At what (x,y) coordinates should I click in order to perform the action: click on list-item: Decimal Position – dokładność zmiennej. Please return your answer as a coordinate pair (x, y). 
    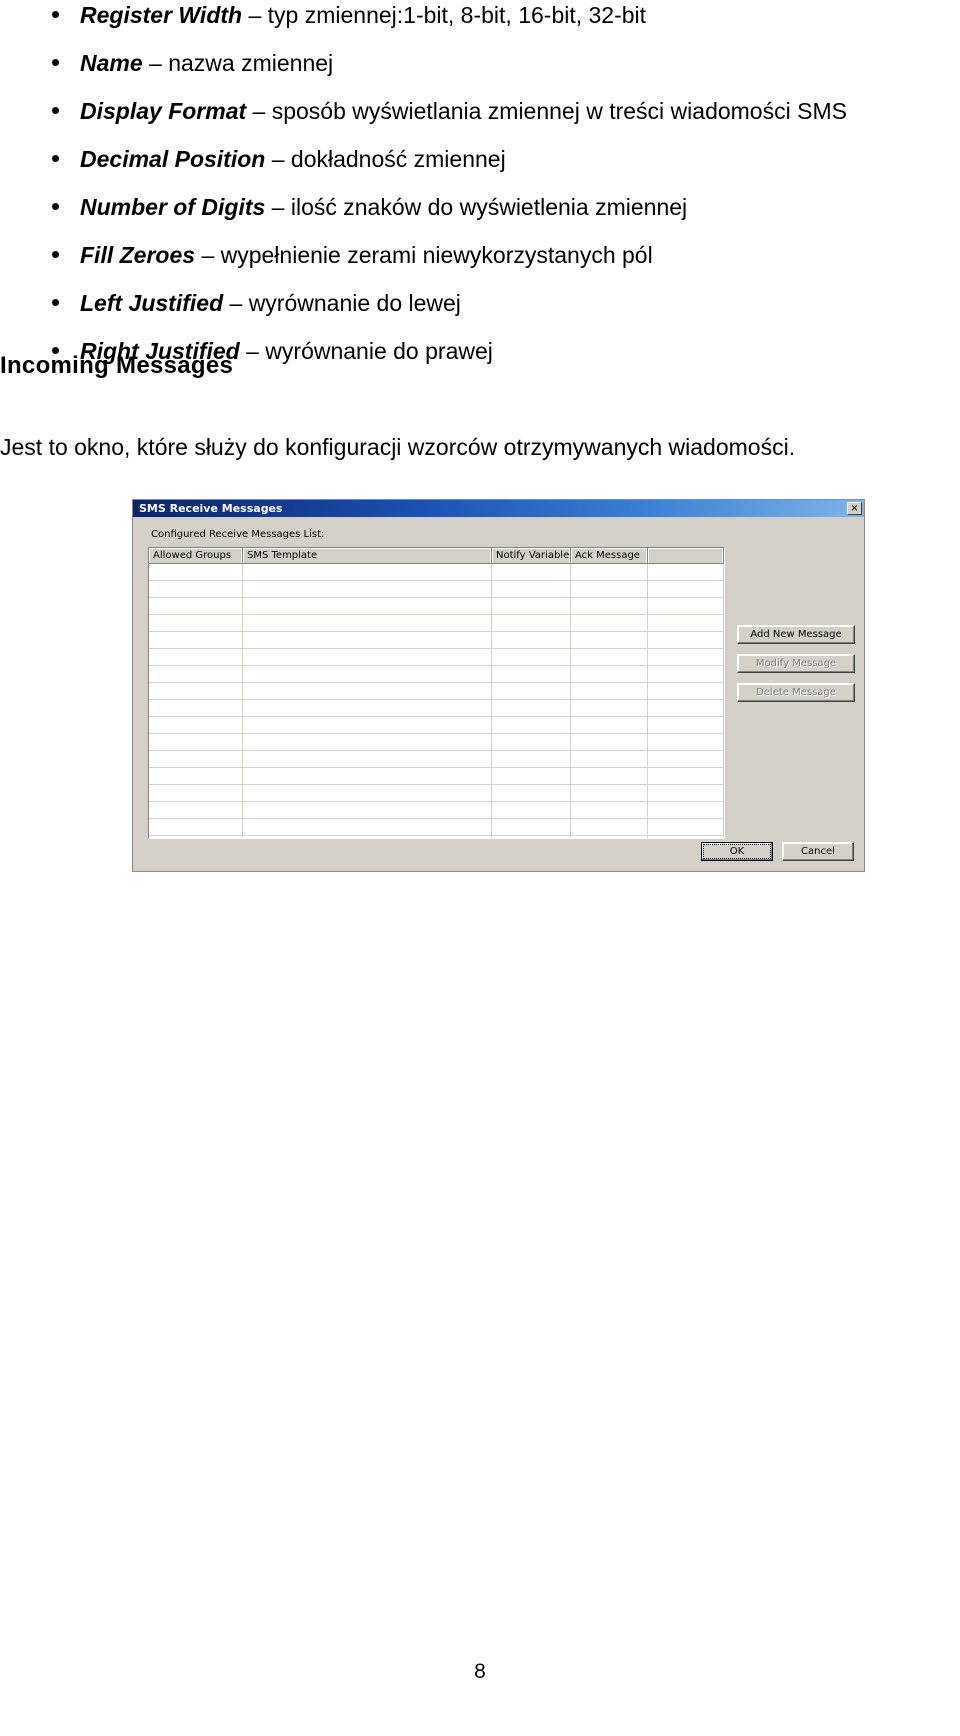
    Looking at the image, I should click on (450, 159).